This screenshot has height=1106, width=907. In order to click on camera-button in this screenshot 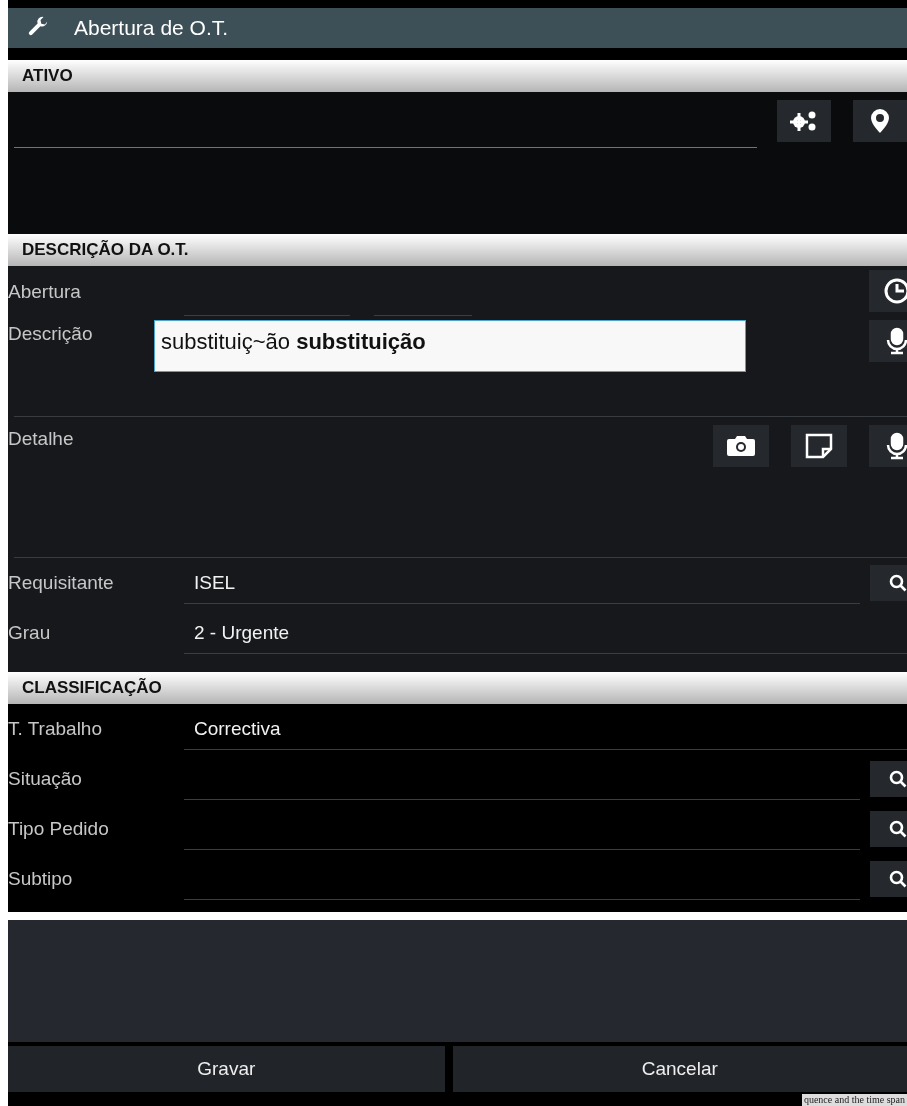, I will do `click(741, 446)`.